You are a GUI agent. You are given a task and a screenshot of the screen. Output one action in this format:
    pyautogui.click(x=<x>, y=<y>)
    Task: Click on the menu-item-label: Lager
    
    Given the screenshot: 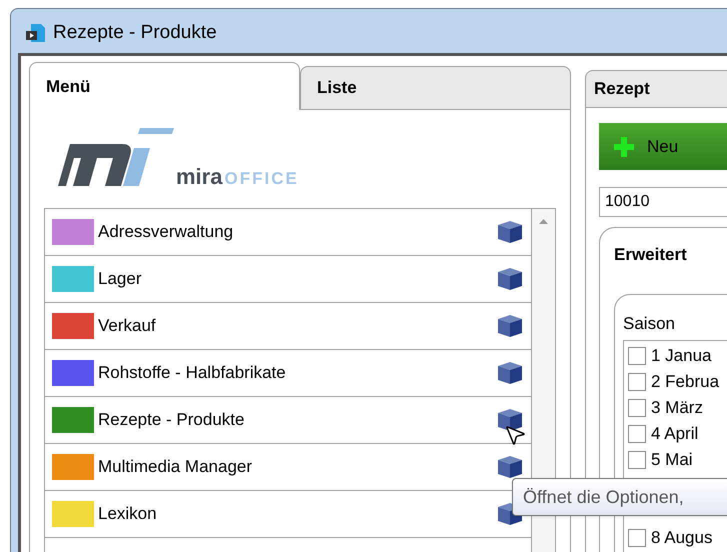 What is the action you would take?
    pyautogui.click(x=120, y=279)
    